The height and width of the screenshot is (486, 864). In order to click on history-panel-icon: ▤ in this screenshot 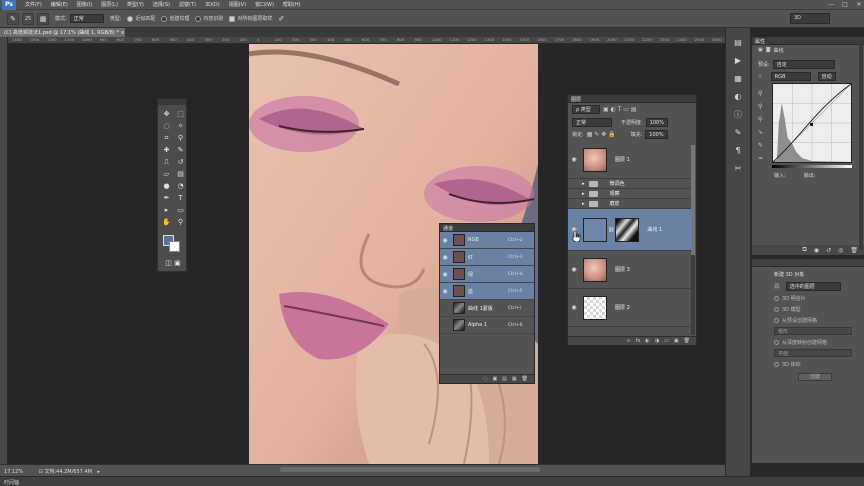, I will do `click(738, 43)`.